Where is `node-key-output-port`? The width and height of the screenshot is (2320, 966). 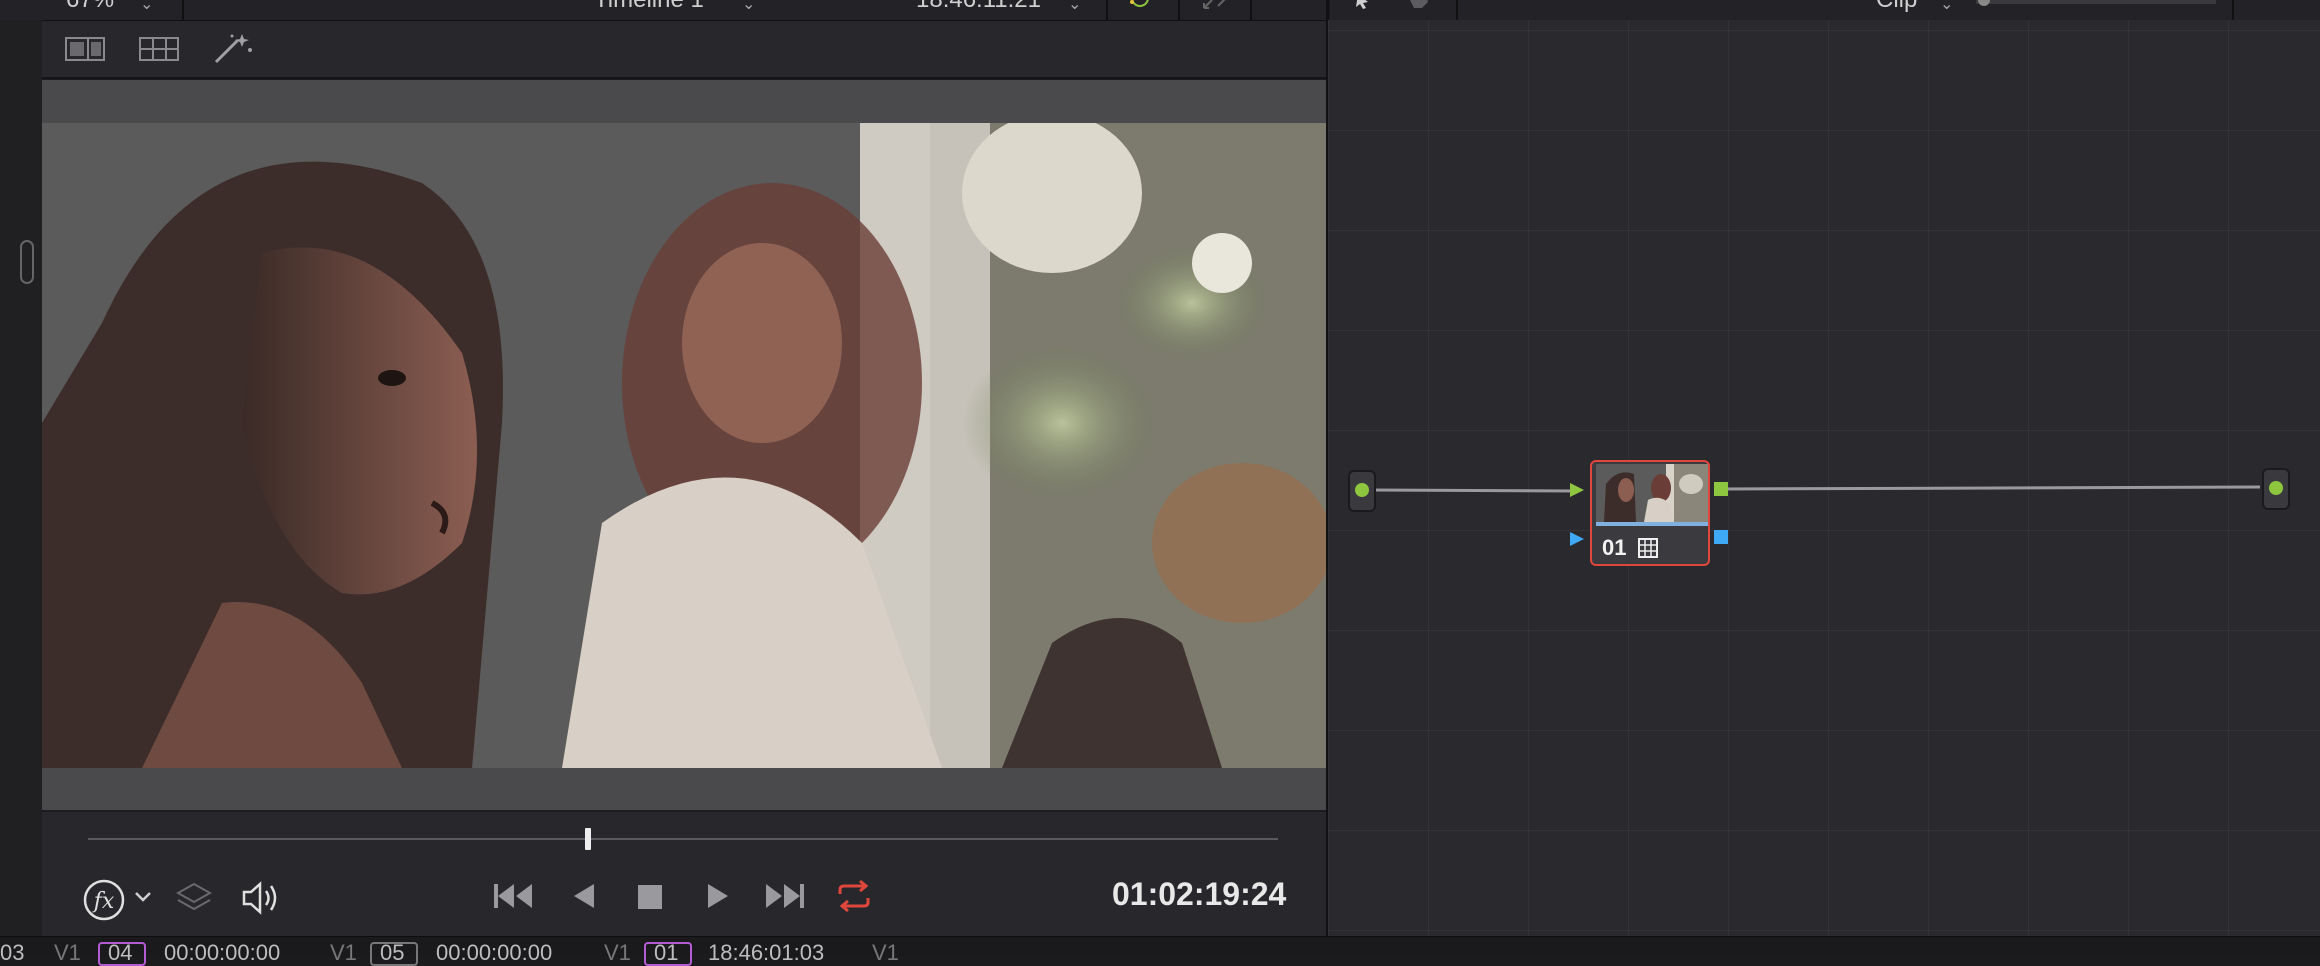 node-key-output-port is located at coordinates (1721, 537).